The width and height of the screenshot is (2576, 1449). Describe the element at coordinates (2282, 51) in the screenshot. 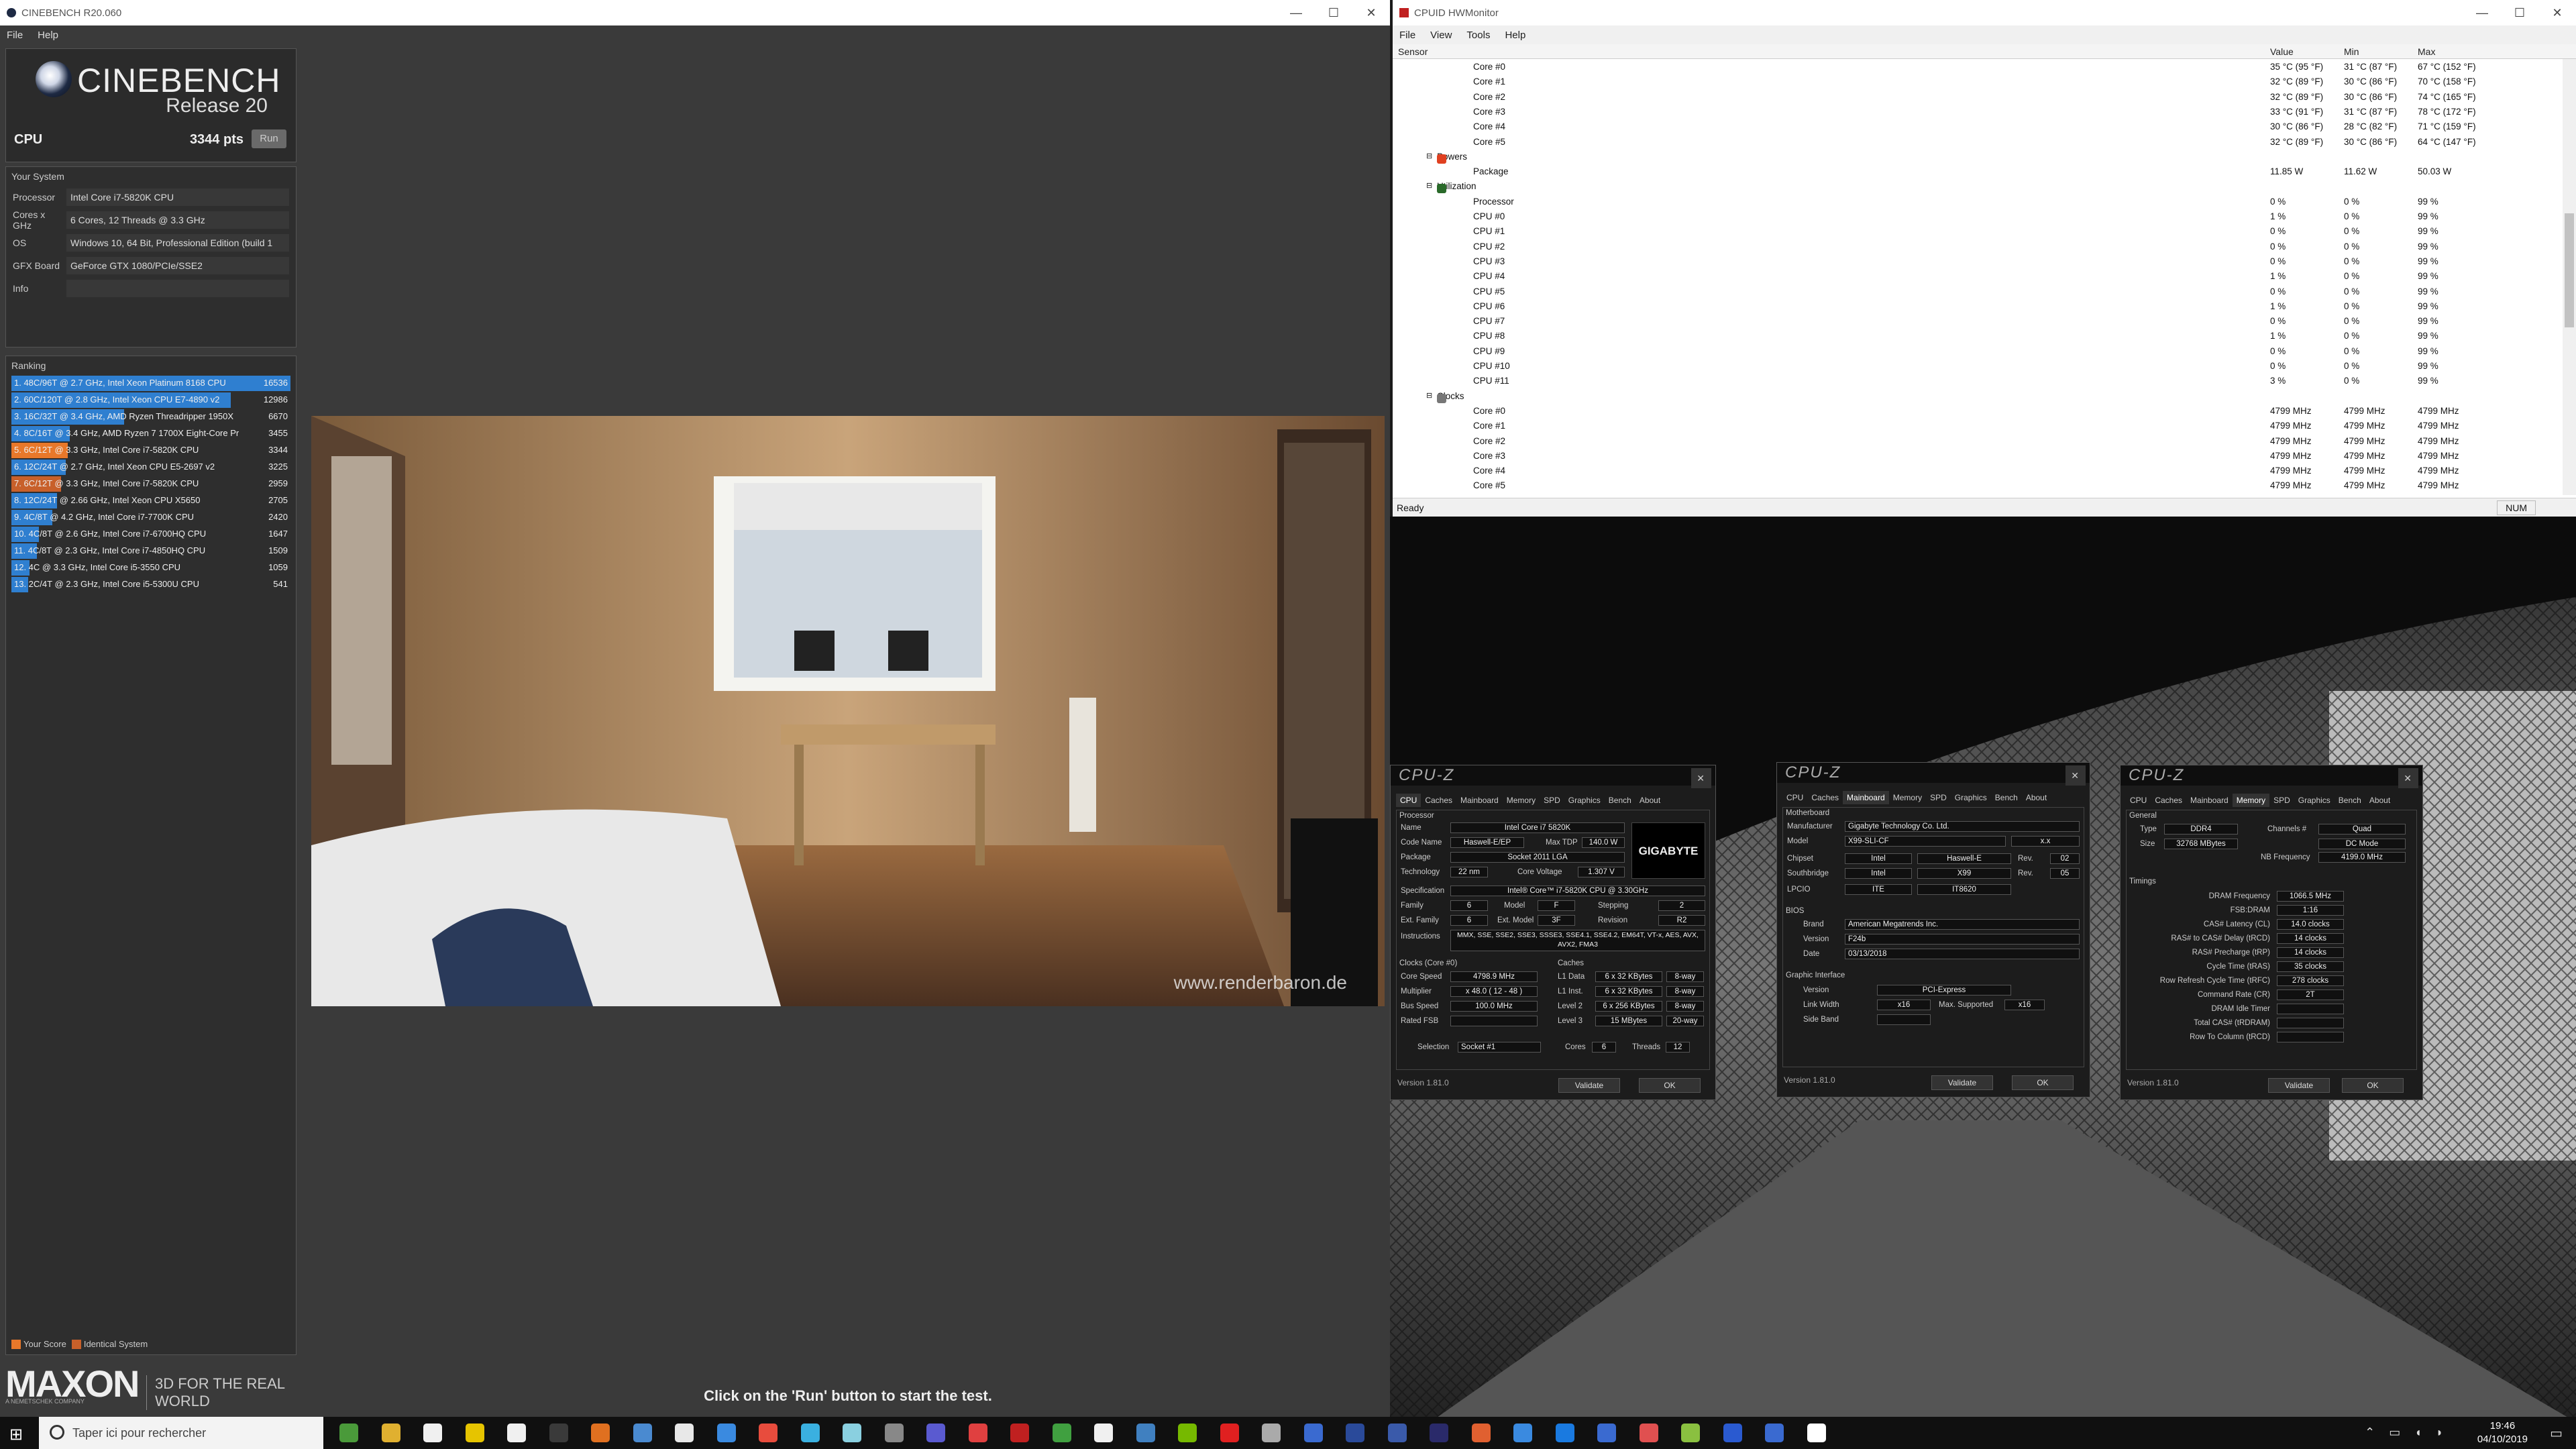

I see `column-value: Value` at that location.